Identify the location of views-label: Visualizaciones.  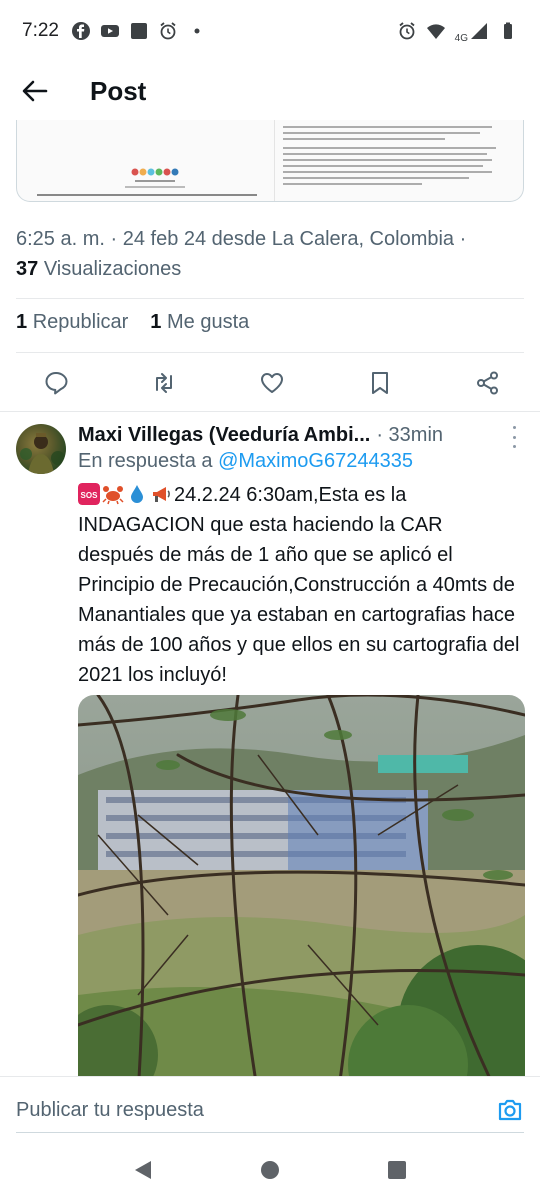
(112, 269).